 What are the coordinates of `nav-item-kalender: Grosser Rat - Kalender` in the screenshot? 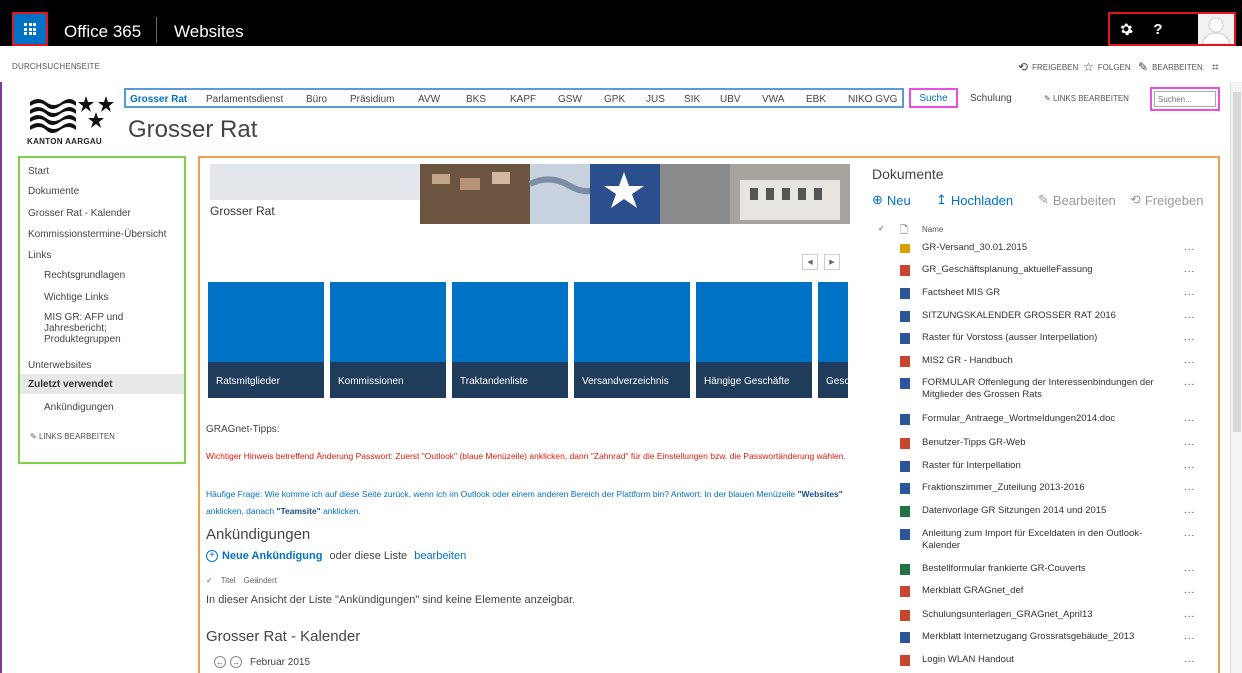 It's located at (79, 213).